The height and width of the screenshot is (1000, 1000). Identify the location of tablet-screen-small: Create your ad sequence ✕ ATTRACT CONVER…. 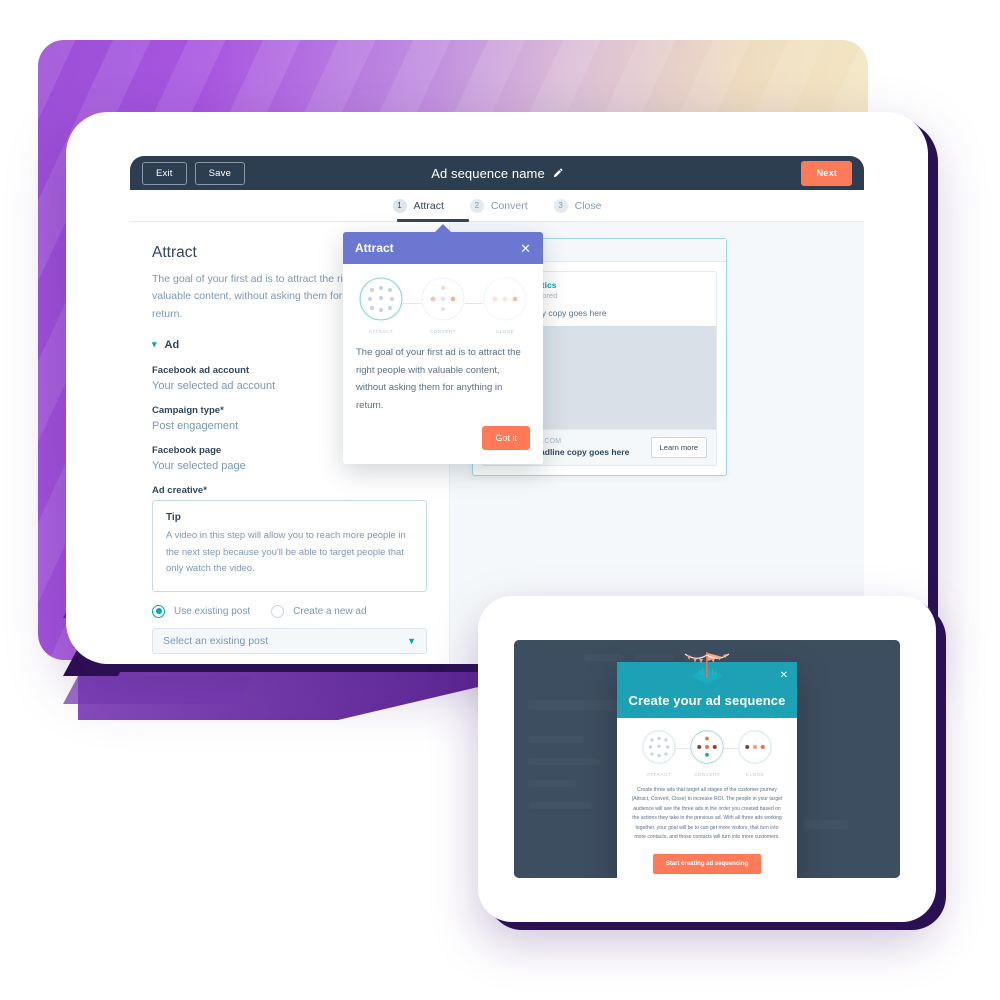
(707, 759).